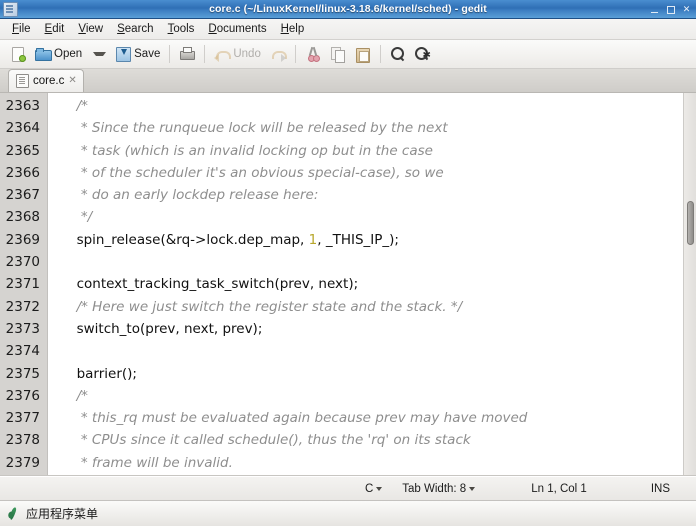  Describe the element at coordinates (18, 54) in the screenshot. I see `new-document-button` at that location.